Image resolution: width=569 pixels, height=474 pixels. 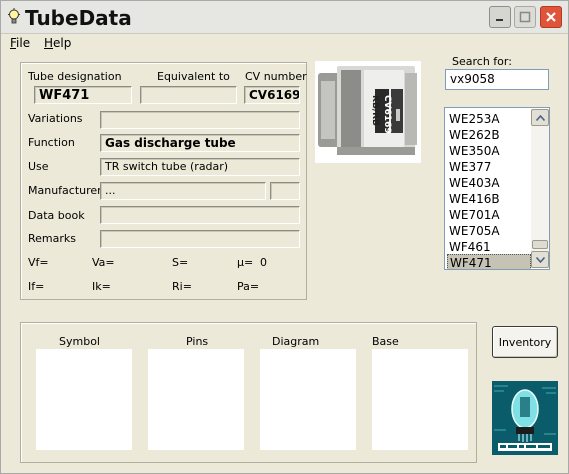 I want to click on scroll-up-button, so click(x=540, y=117).